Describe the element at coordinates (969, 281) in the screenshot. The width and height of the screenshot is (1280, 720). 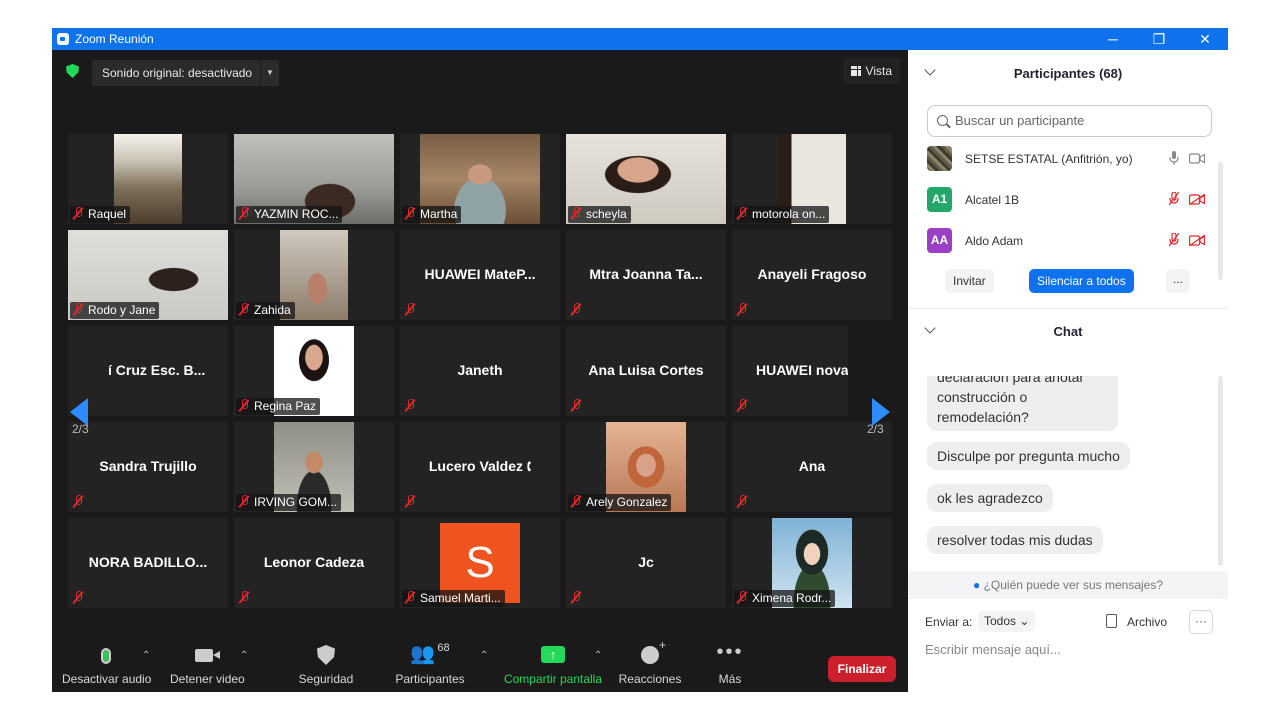
I see `invite-button: Invitar` at that location.